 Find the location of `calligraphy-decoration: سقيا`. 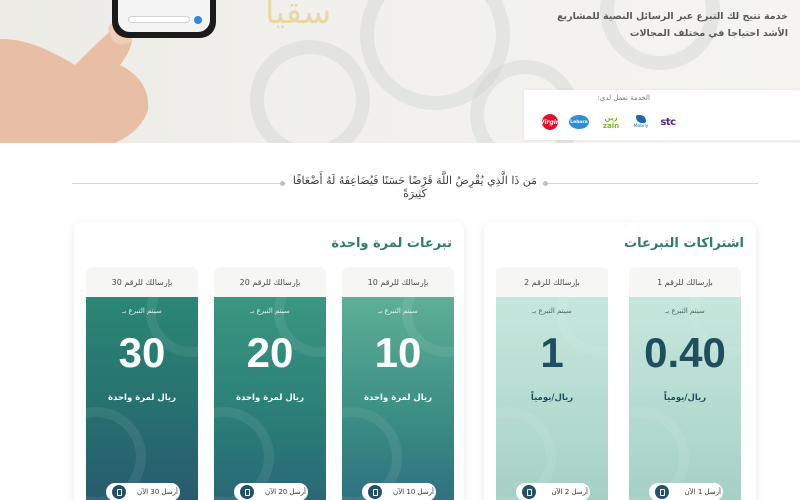

calligraphy-decoration: سقيا is located at coordinates (298, 16).